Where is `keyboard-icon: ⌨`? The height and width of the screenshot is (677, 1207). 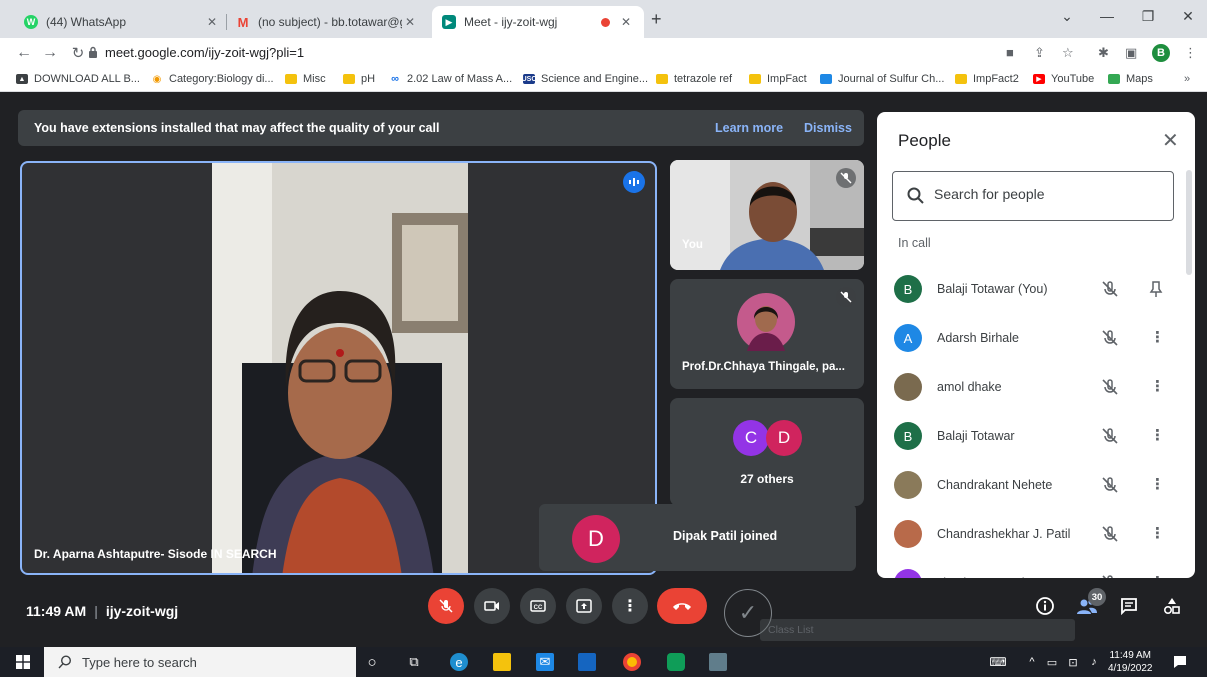 keyboard-icon: ⌨ is located at coordinates (998, 662).